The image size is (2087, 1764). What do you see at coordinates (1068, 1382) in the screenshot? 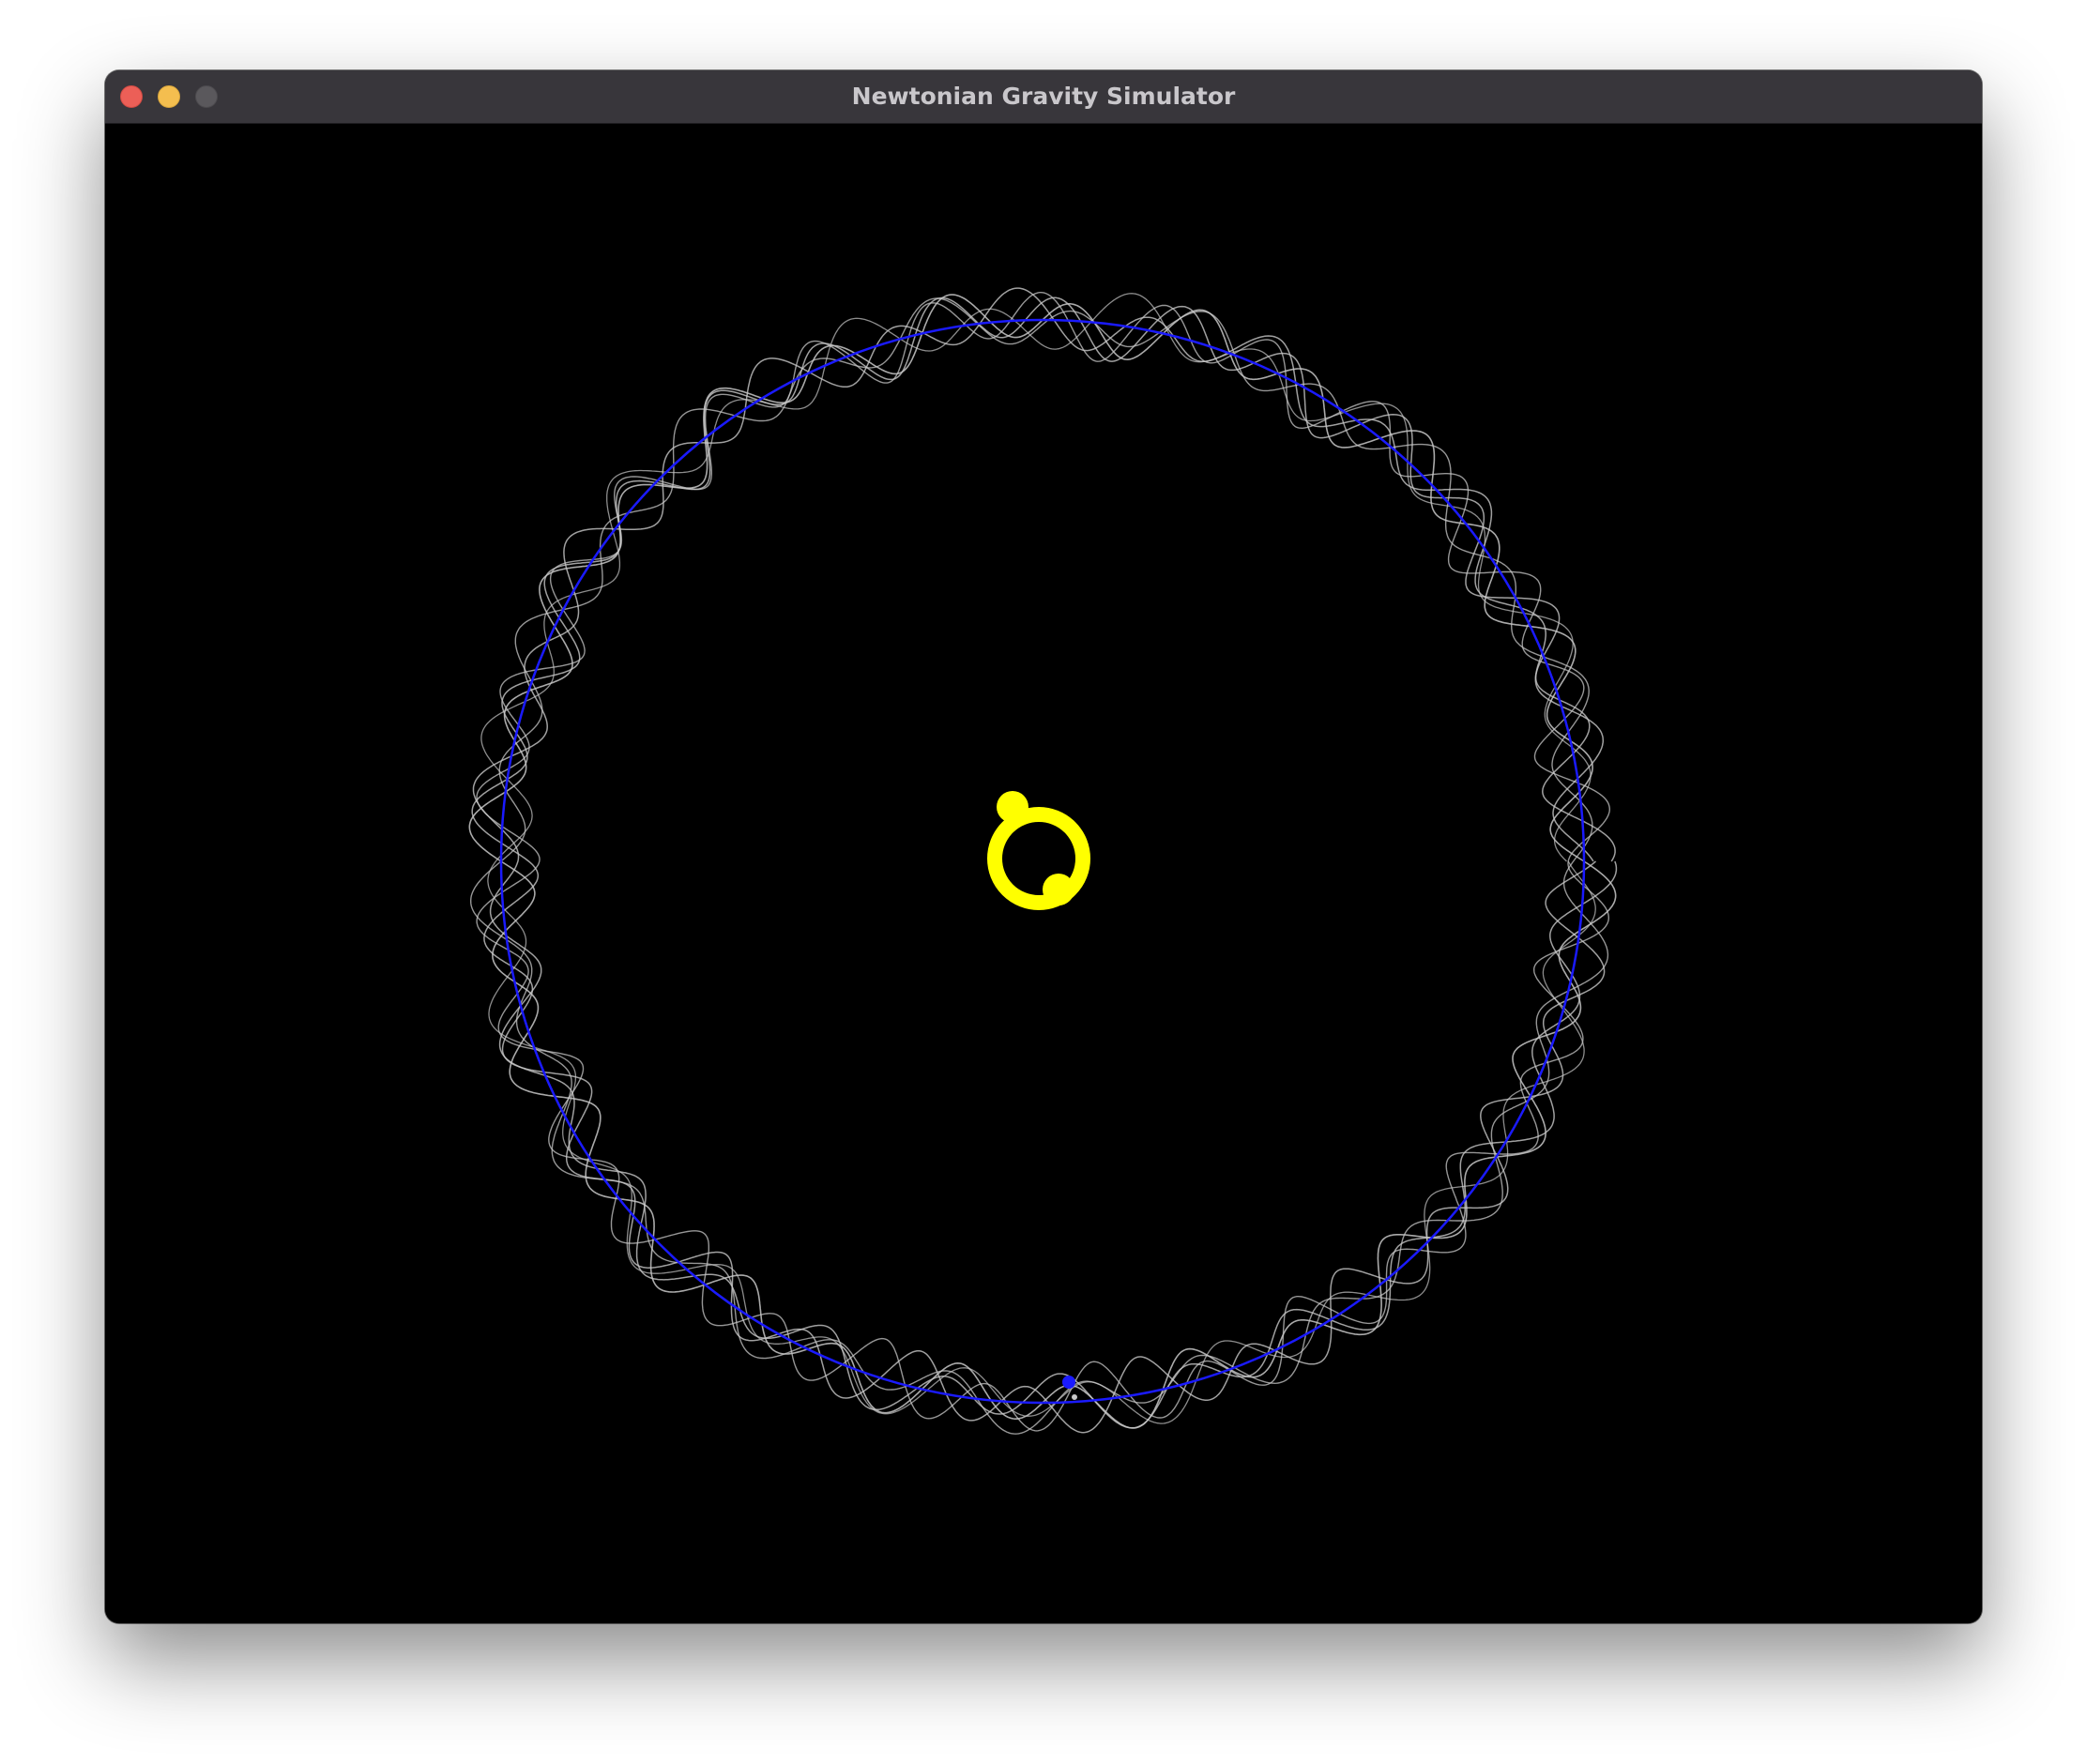
I see `planet-body` at bounding box center [1068, 1382].